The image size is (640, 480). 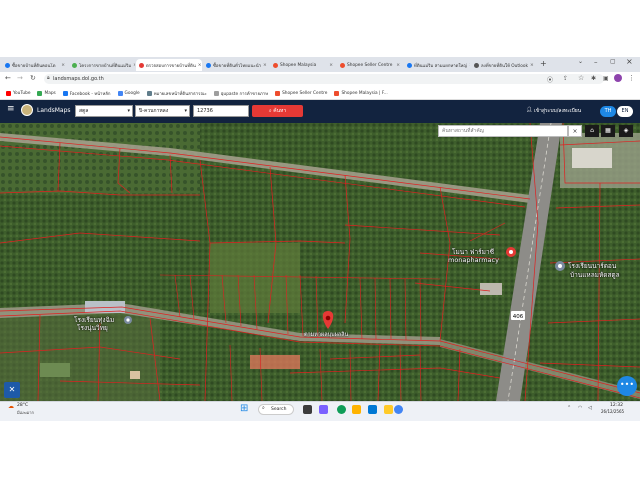 What do you see at coordinates (176, 93) in the screenshot?
I see `bookmark-land: หมายเลขหน้าที่ดินสาธารณะ` at bounding box center [176, 93].